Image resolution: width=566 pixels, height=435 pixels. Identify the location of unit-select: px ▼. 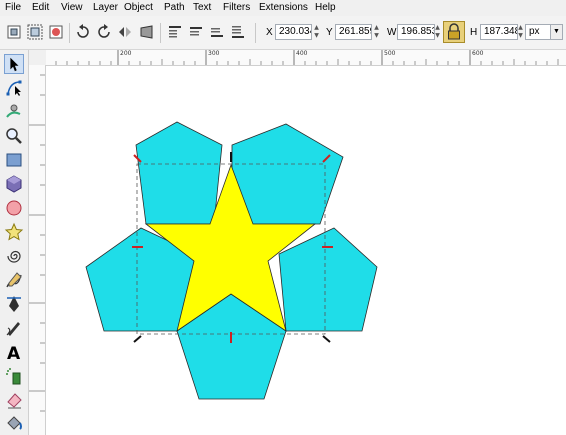
(544, 32).